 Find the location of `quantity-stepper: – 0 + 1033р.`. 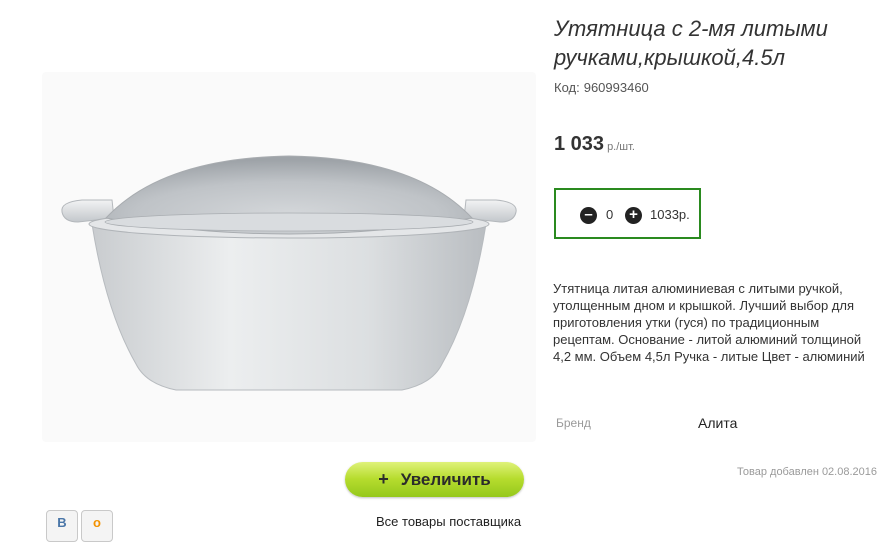

quantity-stepper: – 0 + 1033р. is located at coordinates (627, 213).